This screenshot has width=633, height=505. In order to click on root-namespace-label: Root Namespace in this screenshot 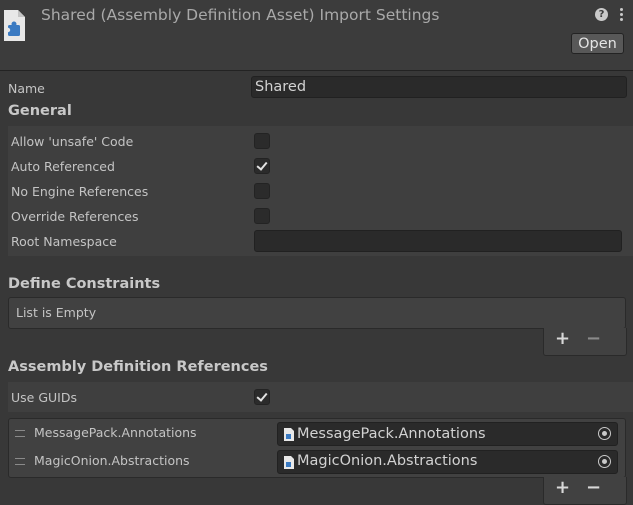, I will do `click(64, 241)`.